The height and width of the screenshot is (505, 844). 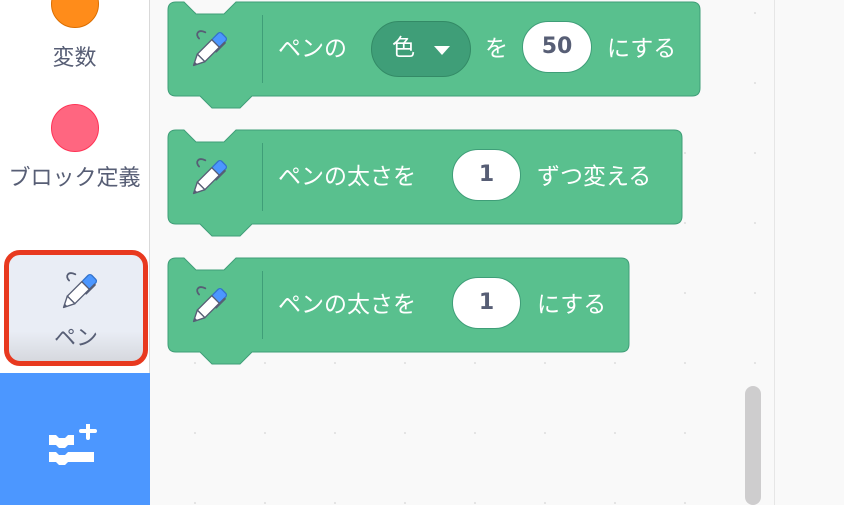 I want to click on my-blocks-color-dot, so click(x=74, y=128).